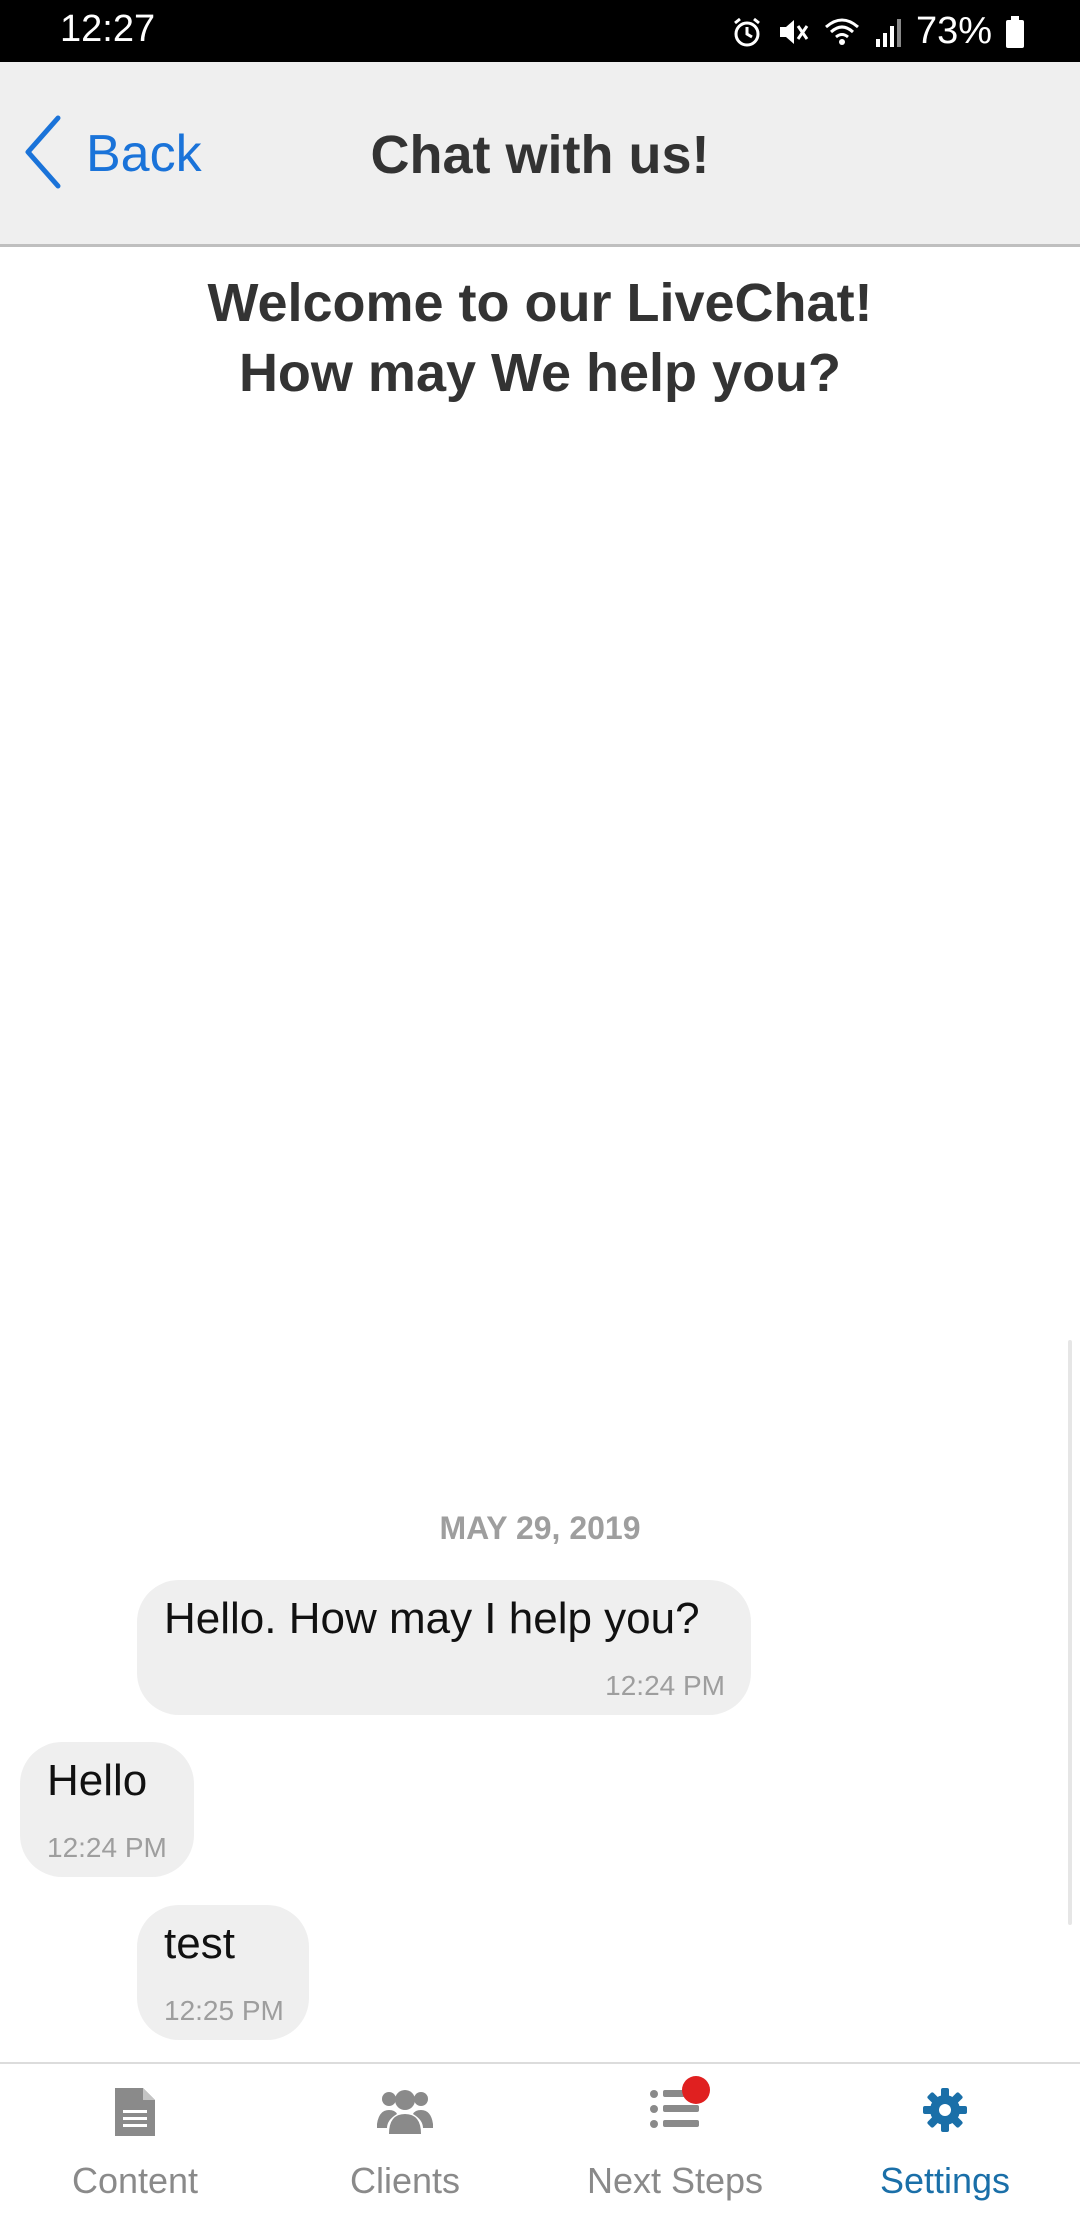 This screenshot has width=1080, height=2220. What do you see at coordinates (223, 1972) in the screenshot?
I see `message-bubble: test 12:25 PM` at bounding box center [223, 1972].